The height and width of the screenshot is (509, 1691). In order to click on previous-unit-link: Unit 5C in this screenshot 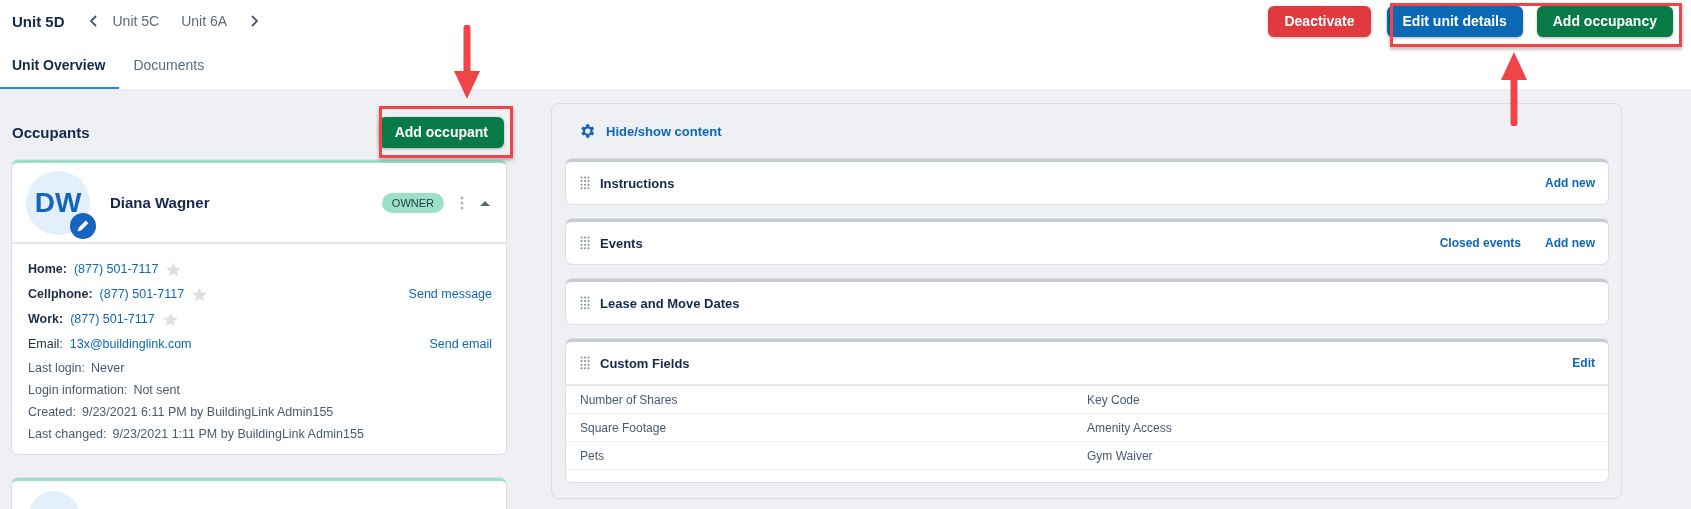, I will do `click(136, 21)`.